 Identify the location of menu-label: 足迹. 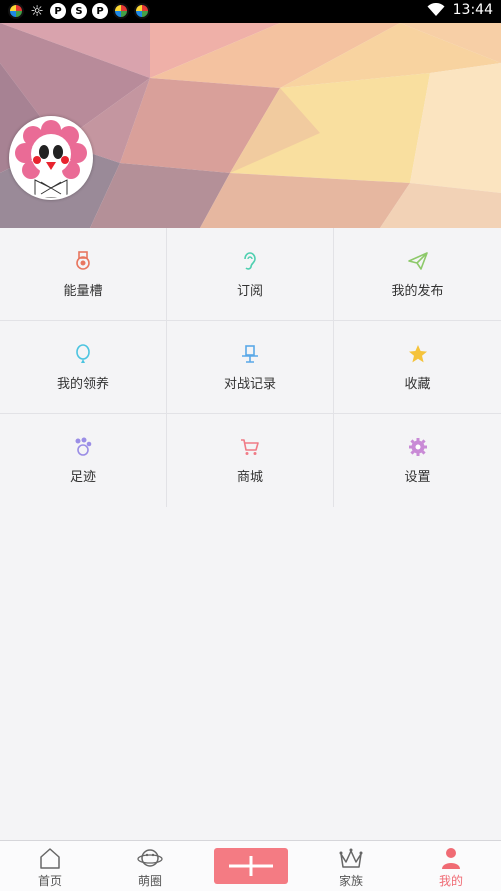
(82, 477).